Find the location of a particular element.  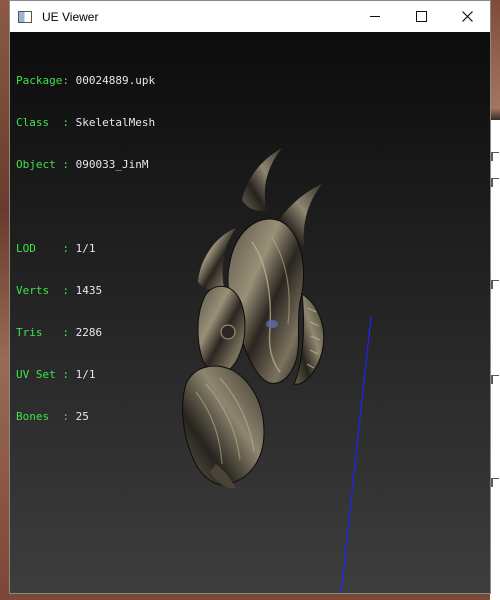

mesh-eye is located at coordinates (272, 324).